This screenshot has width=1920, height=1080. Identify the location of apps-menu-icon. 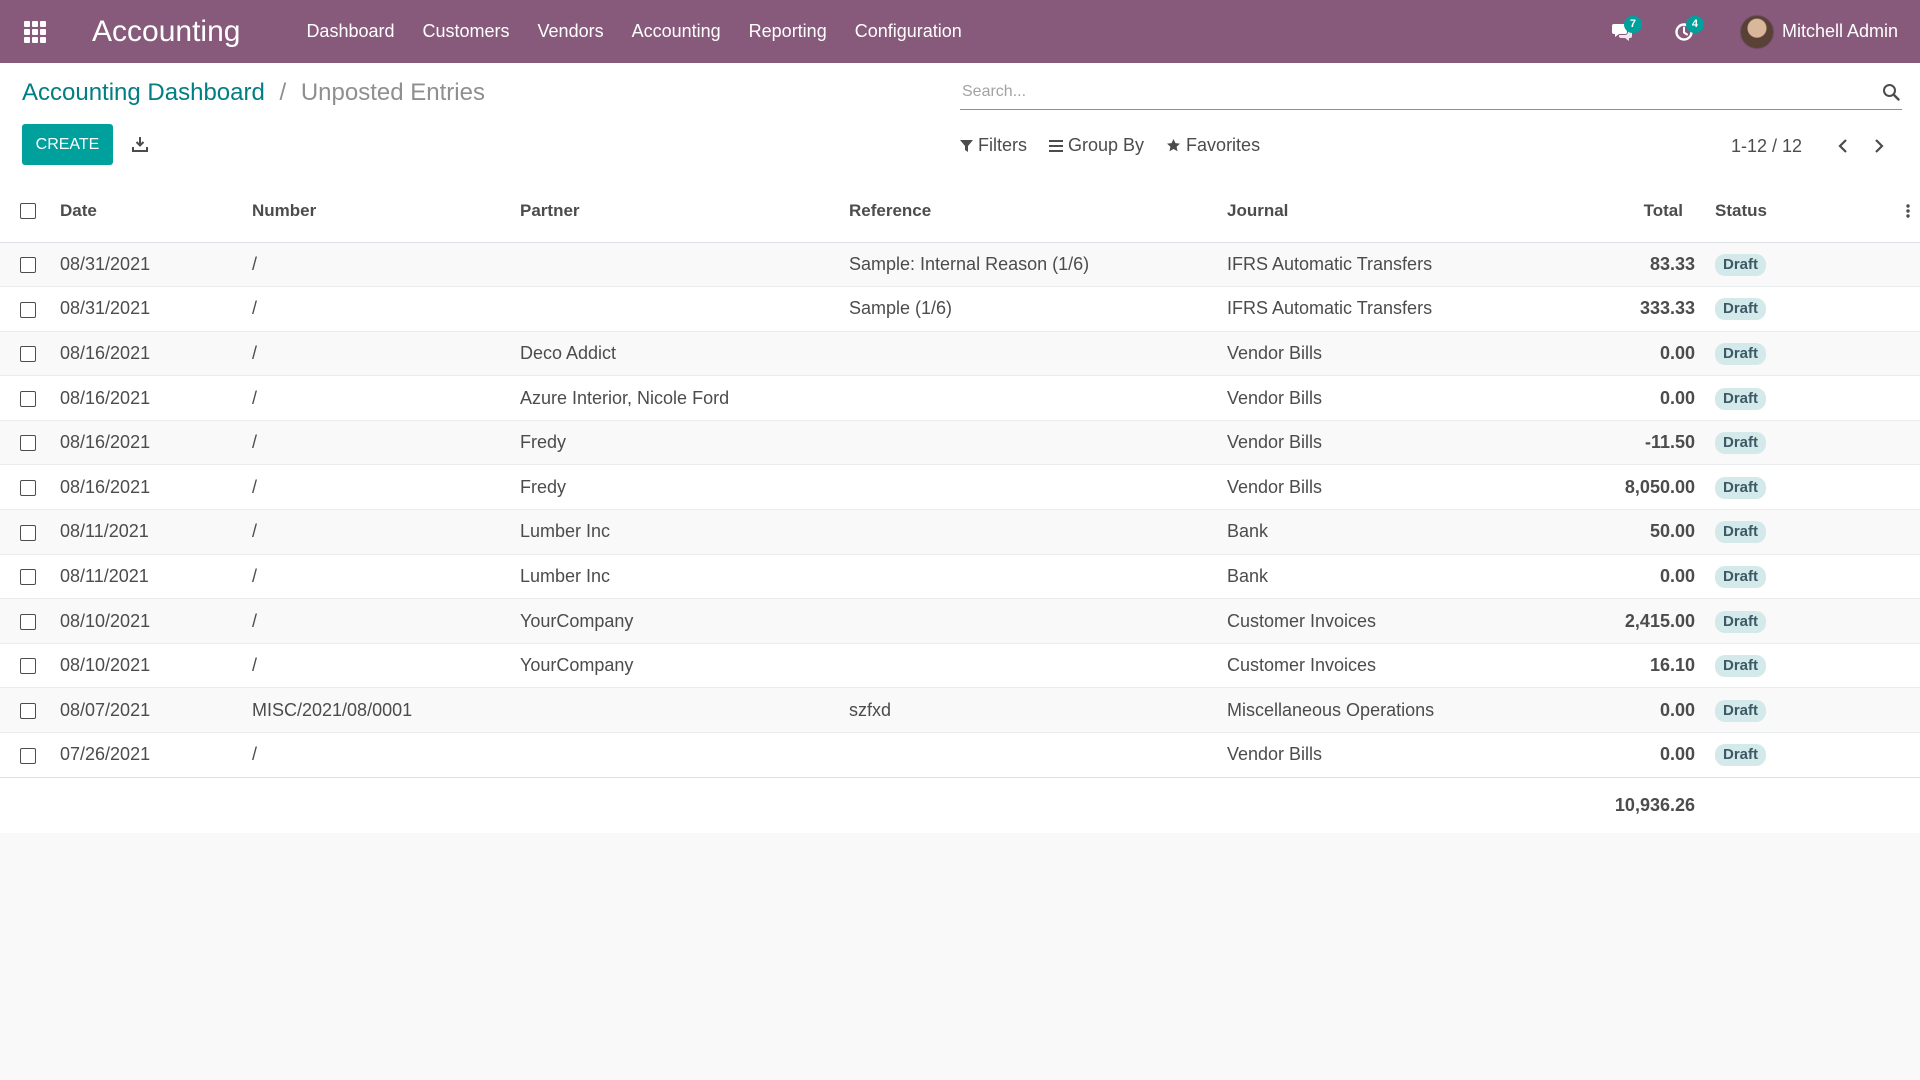
(35, 31).